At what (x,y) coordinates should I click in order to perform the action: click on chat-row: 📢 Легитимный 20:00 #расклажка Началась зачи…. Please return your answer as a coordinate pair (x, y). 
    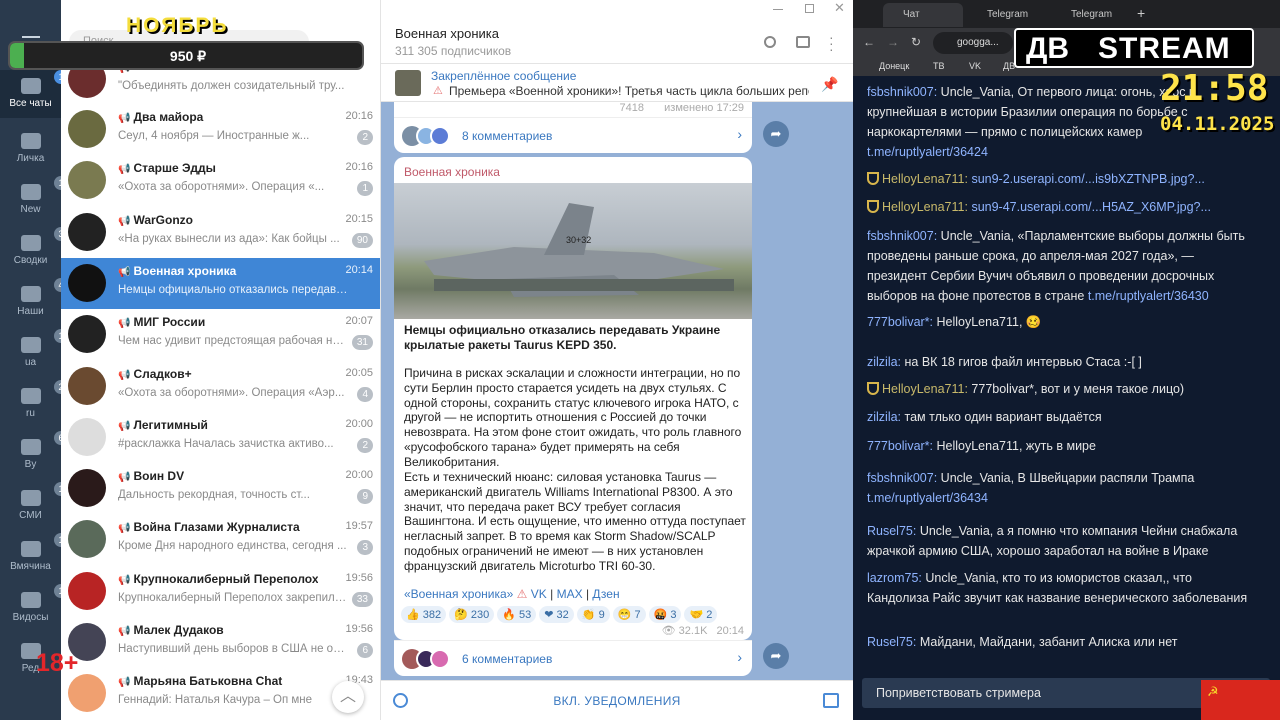
    Looking at the image, I should click on (220, 437).